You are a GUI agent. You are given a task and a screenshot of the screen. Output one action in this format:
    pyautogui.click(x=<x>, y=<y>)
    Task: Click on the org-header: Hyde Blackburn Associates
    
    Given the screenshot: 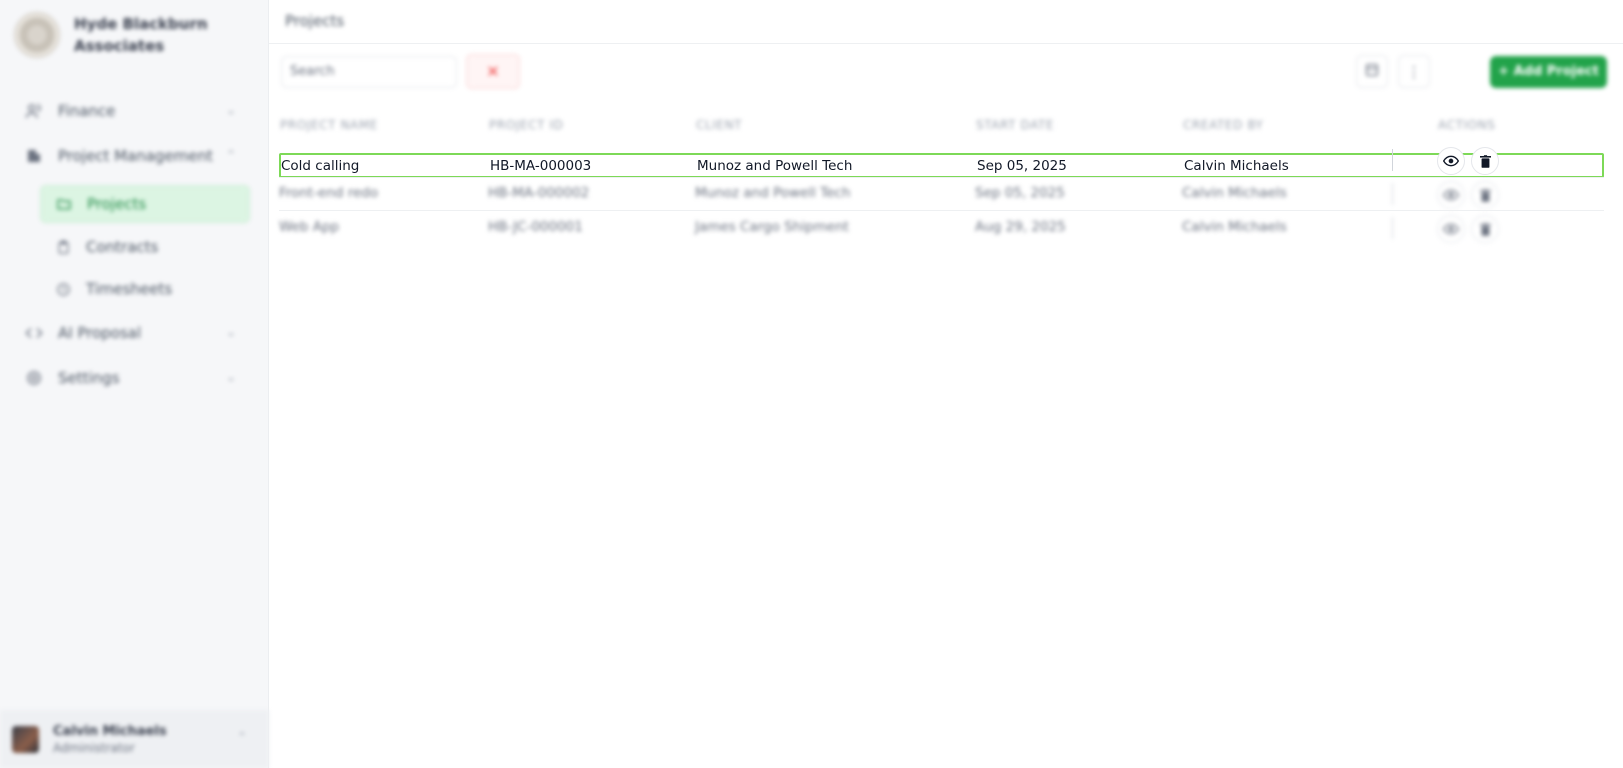 What is the action you would take?
    pyautogui.click(x=119, y=35)
    